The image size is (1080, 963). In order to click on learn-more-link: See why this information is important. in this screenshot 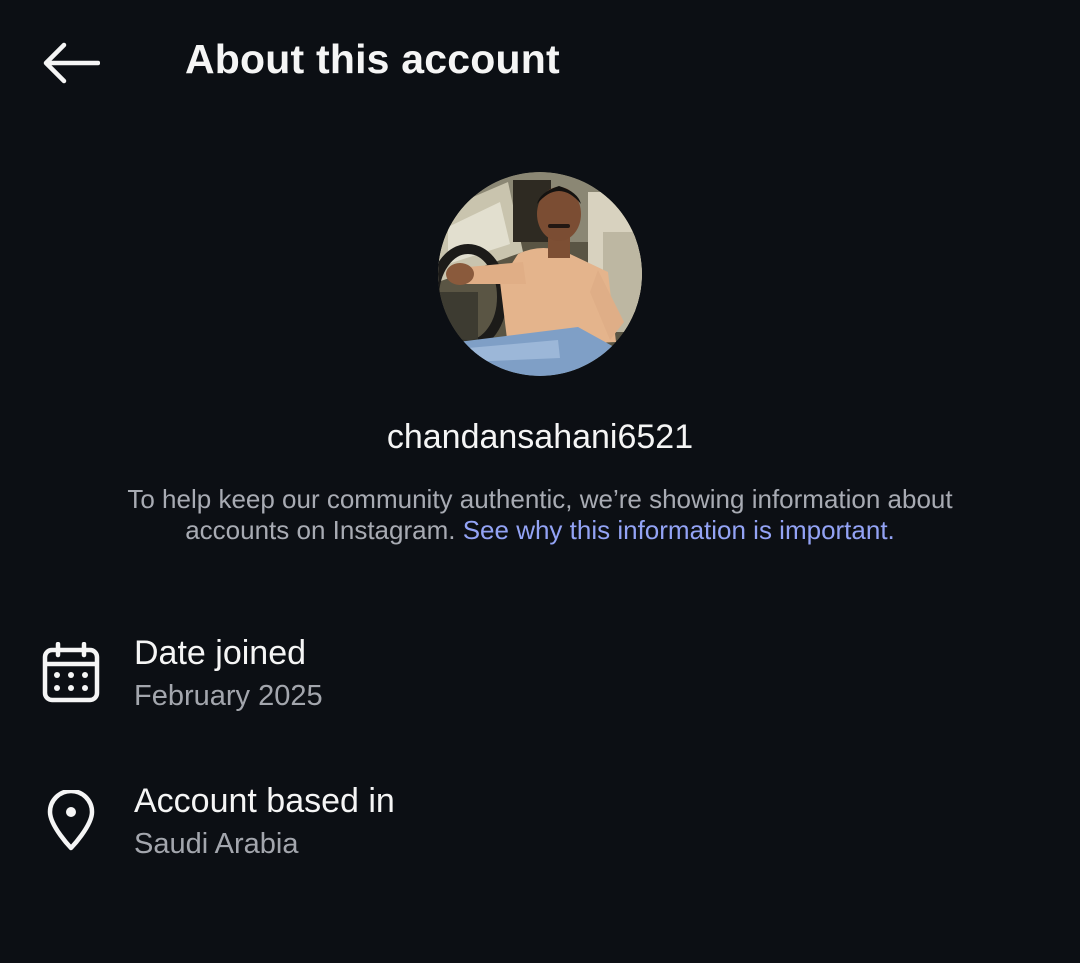, I will do `click(679, 530)`.